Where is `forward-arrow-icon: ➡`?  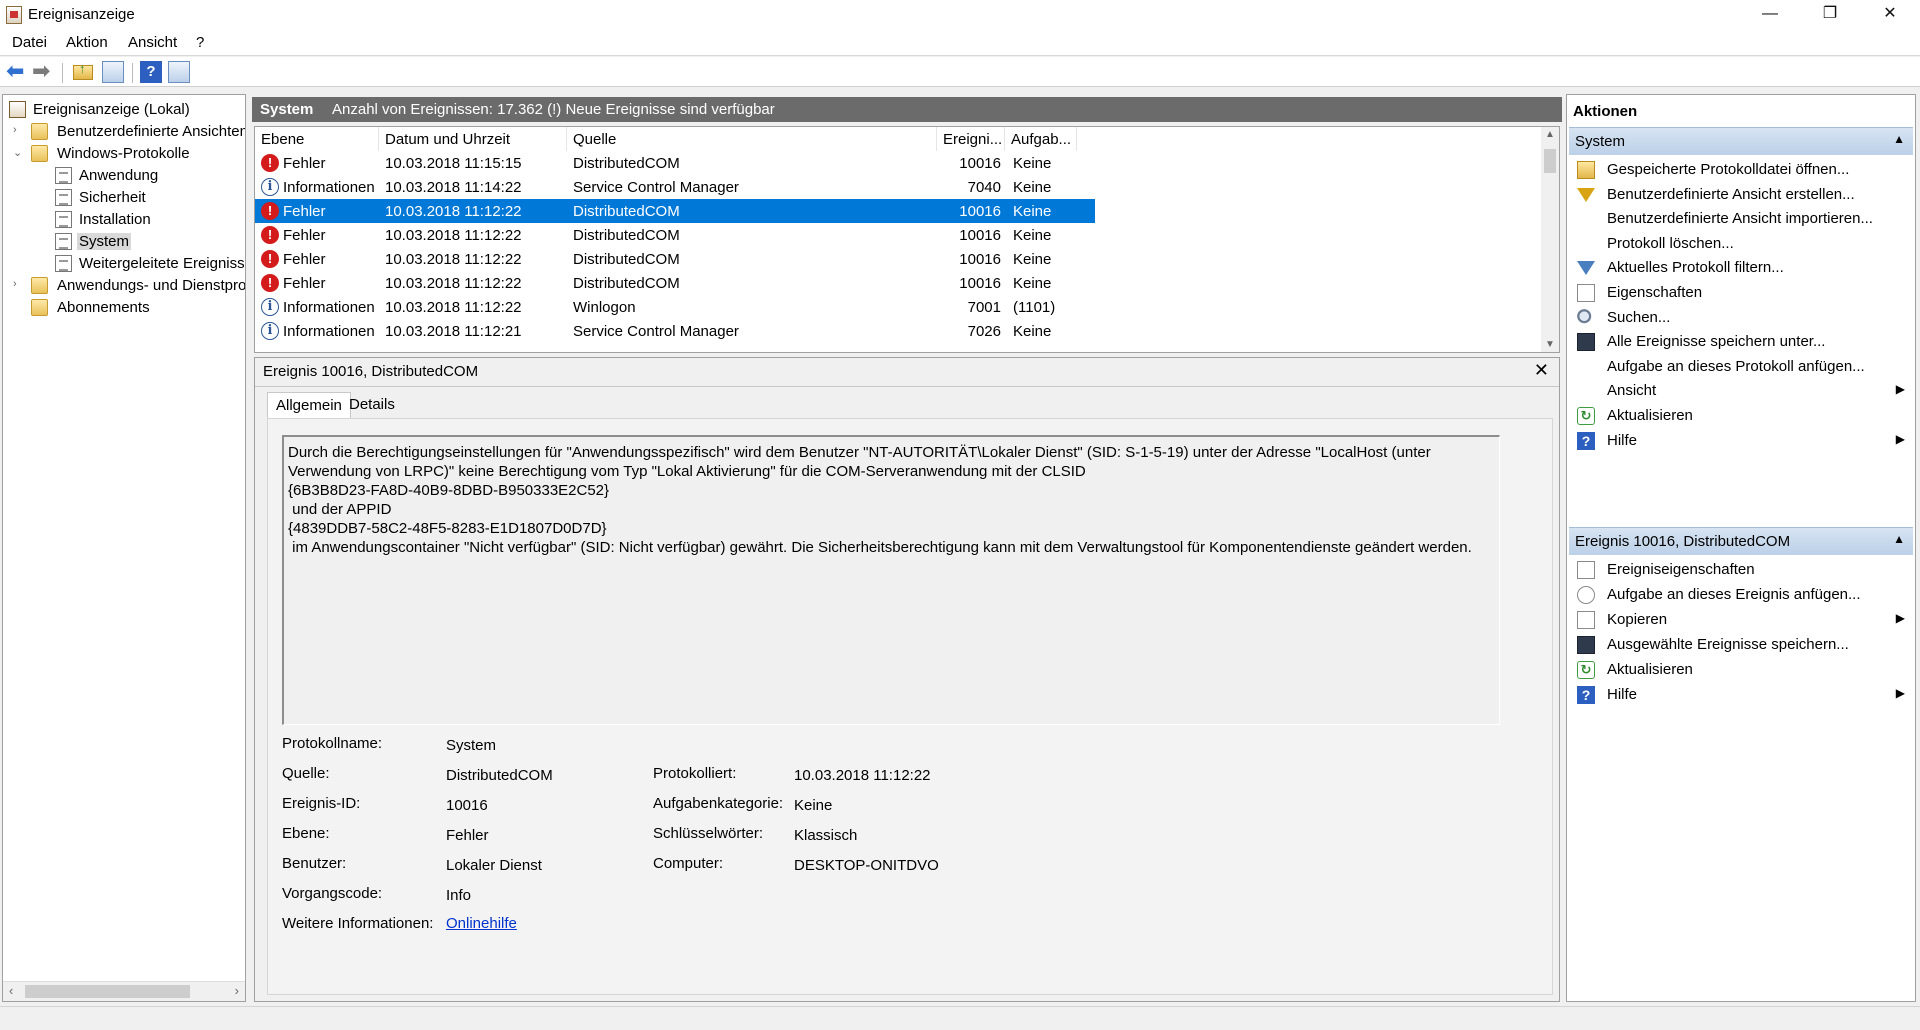
forward-arrow-icon: ➡ is located at coordinates (43, 71).